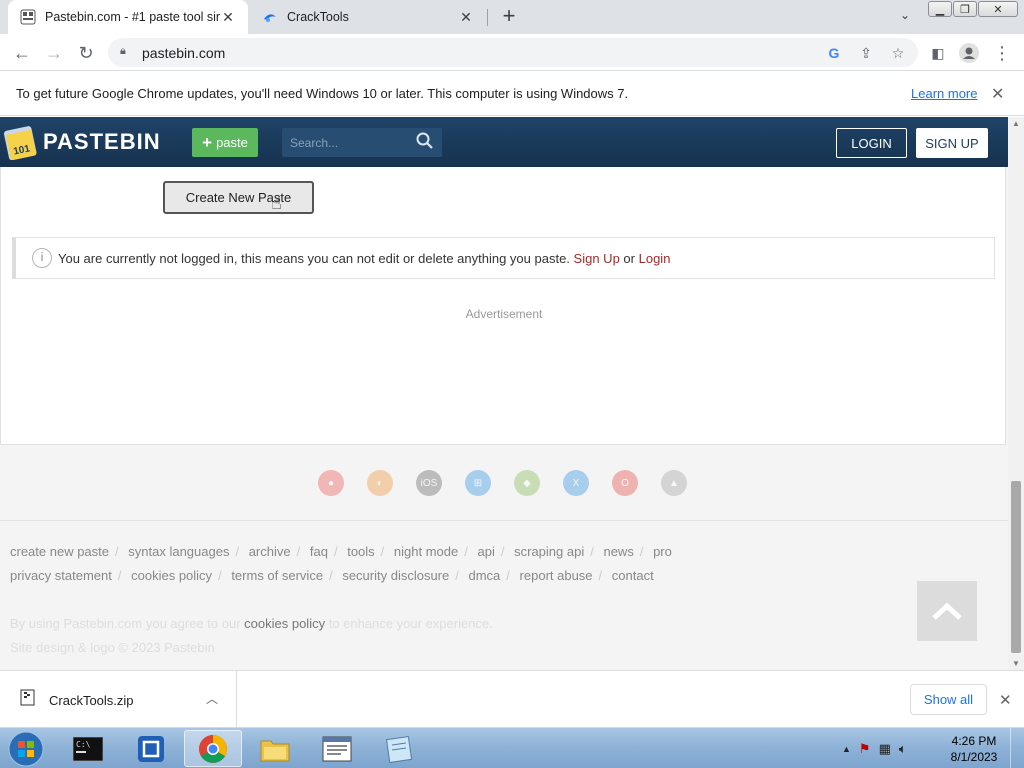 The height and width of the screenshot is (768, 1024). I want to click on footer-link: night mode, so click(426, 551).